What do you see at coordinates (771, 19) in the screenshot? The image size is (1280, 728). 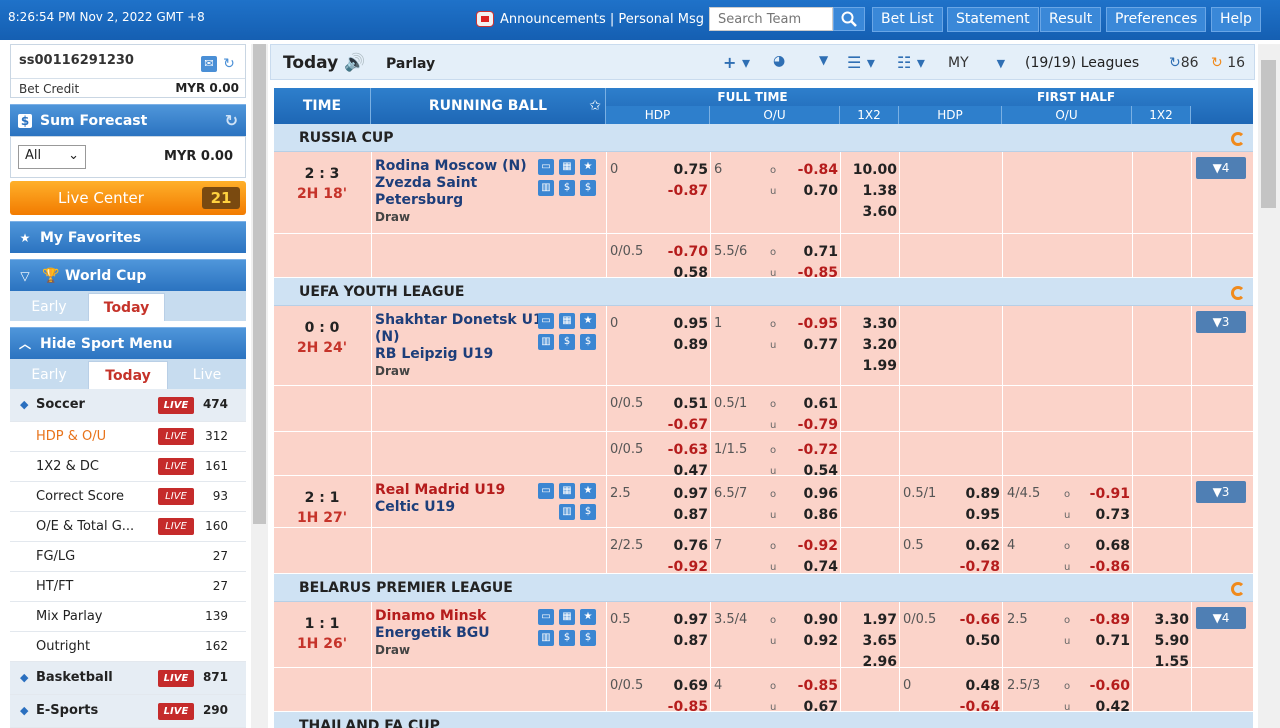 I see `search-input` at bounding box center [771, 19].